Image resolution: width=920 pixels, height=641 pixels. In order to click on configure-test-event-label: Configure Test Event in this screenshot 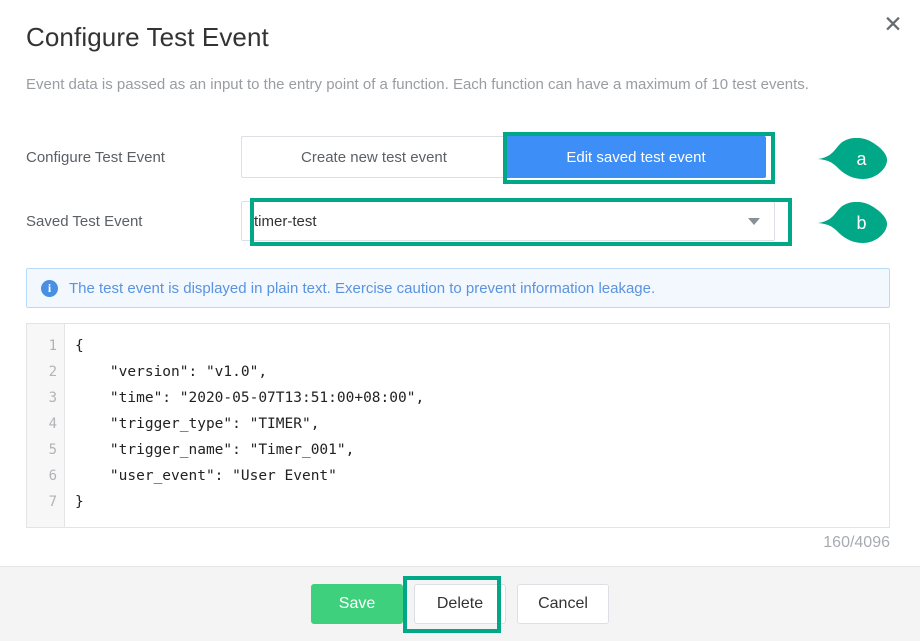, I will do `click(95, 157)`.